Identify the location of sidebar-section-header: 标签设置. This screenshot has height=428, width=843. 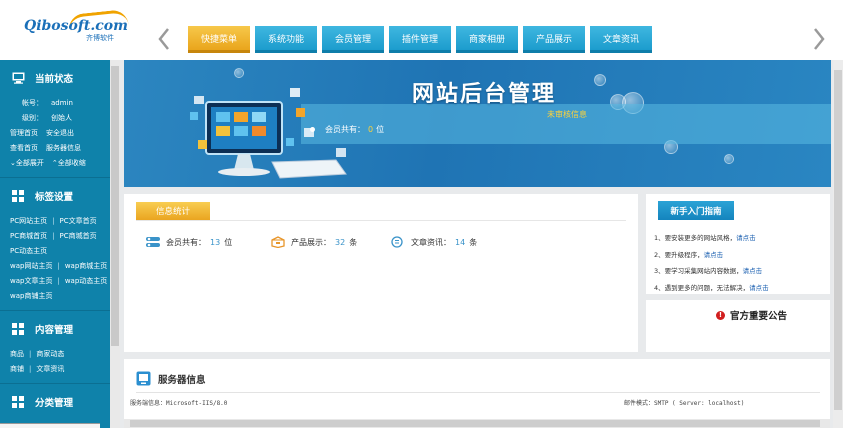
(55, 196).